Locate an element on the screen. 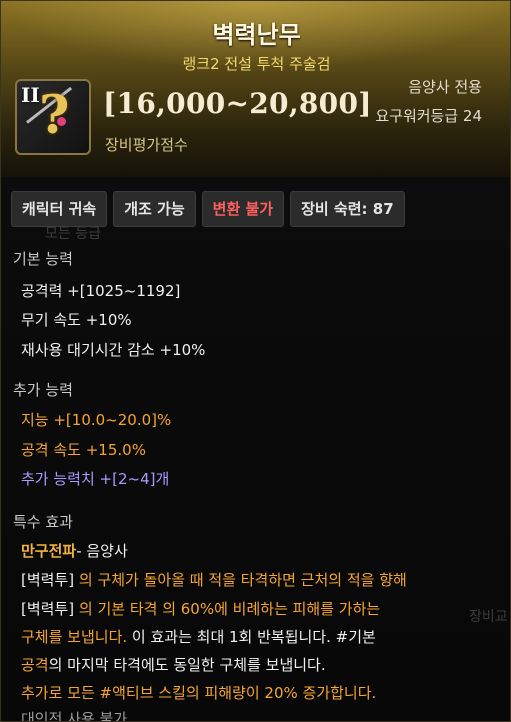 The width and height of the screenshot is (511, 722). basic-stat-cooldown: 재사용 대기시간 감소 +10% is located at coordinates (113, 350).